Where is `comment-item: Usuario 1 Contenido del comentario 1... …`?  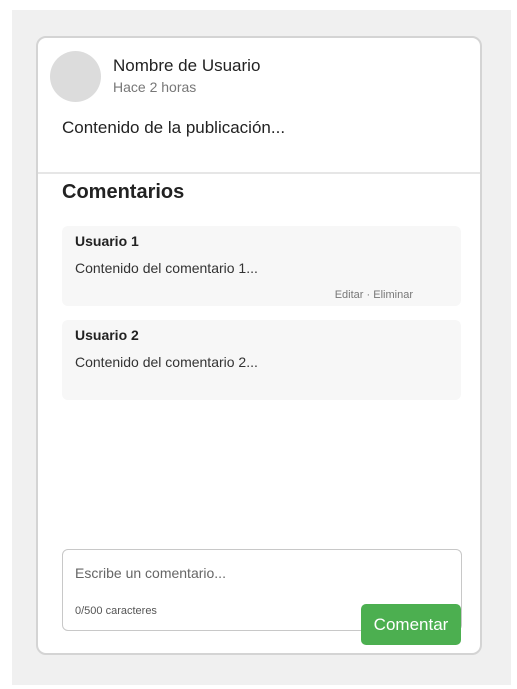
comment-item: Usuario 1 Contenido del comentario 1... … is located at coordinates (261, 266).